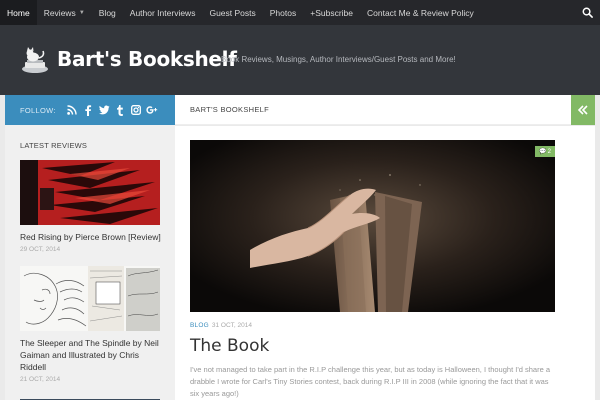 The height and width of the screenshot is (400, 600). I want to click on google-plus-link, so click(152, 110).